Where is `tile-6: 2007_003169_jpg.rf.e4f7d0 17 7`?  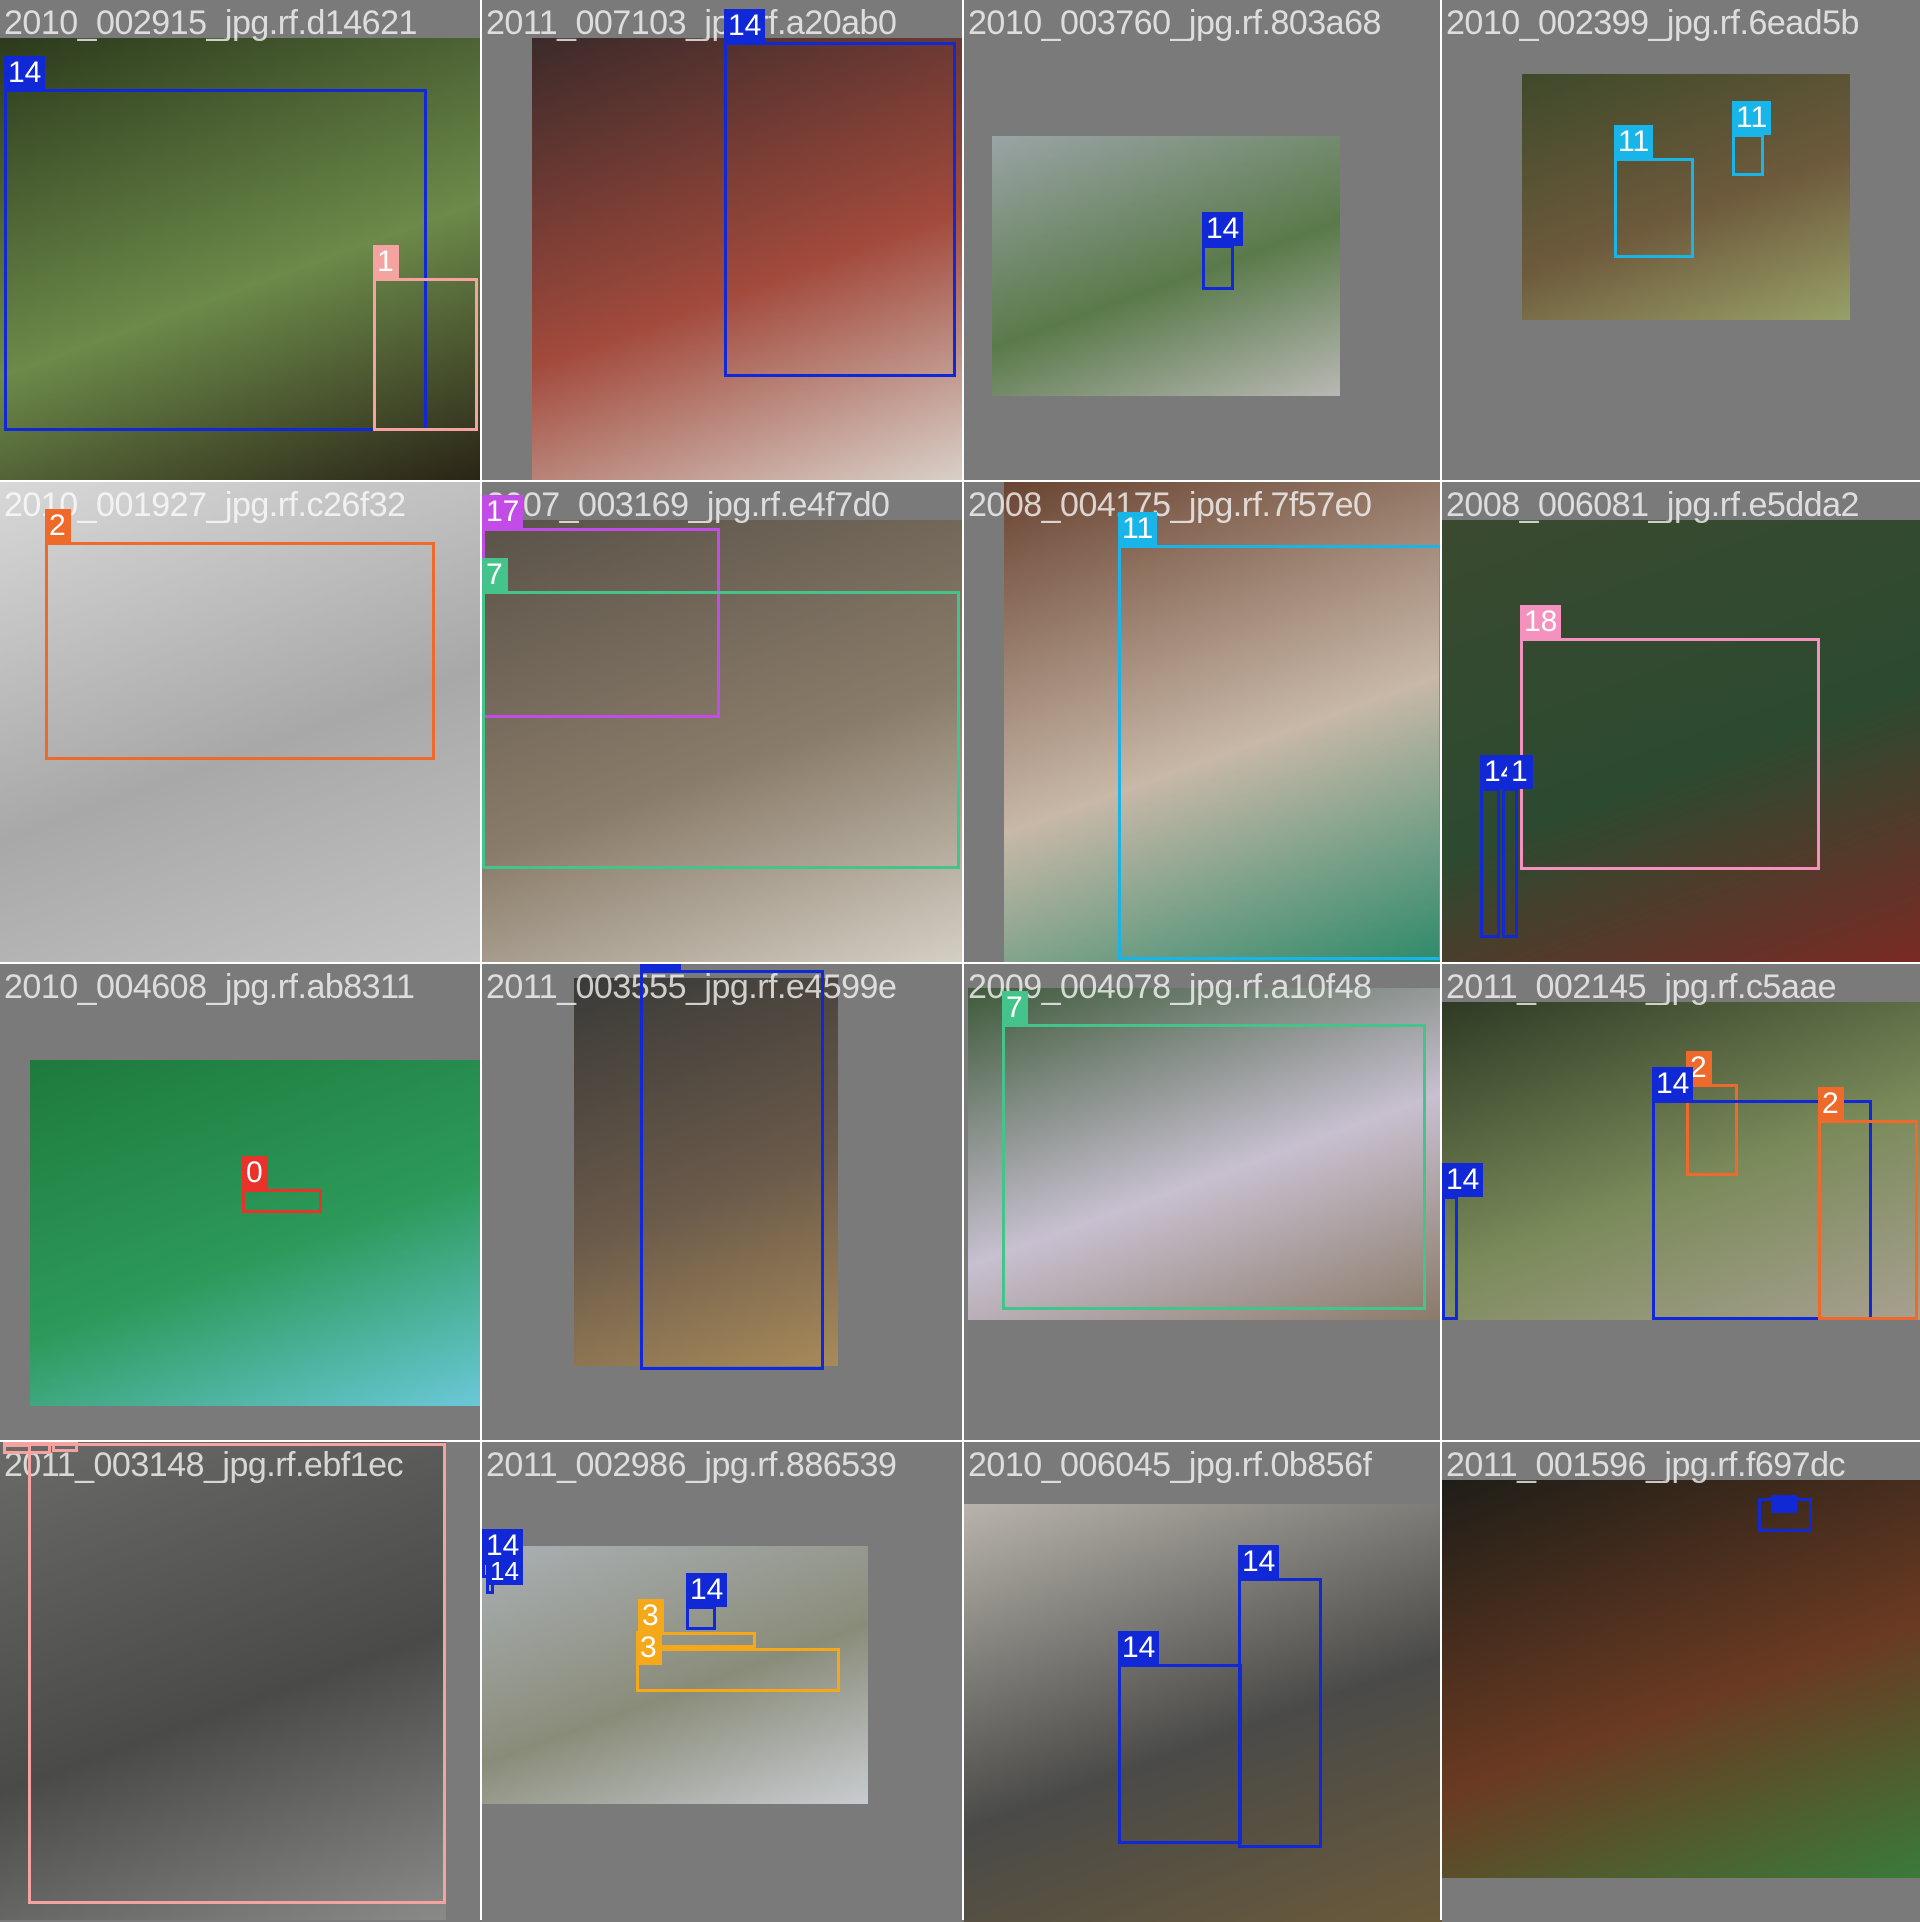
tile-6: 2007_003169_jpg.rf.e4f7d0 17 7 is located at coordinates (722, 722).